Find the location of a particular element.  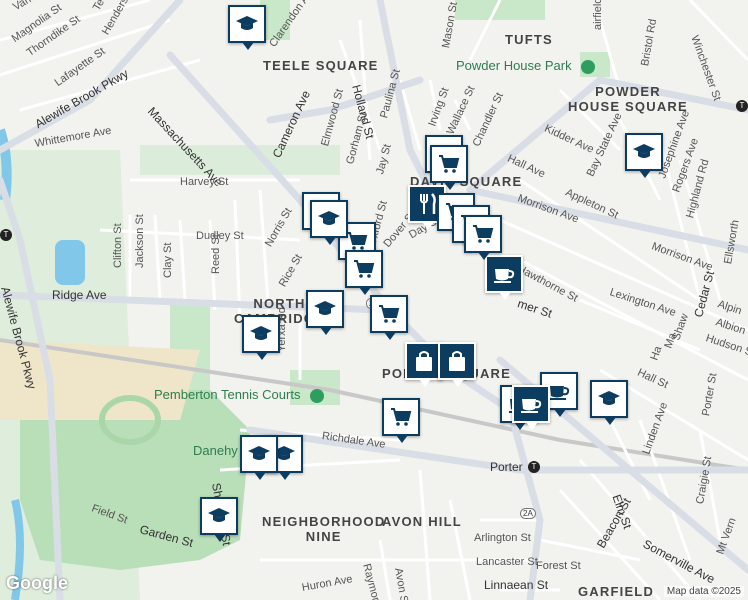

area-label-line: NEIGHBORHOOD is located at coordinates (324, 521).